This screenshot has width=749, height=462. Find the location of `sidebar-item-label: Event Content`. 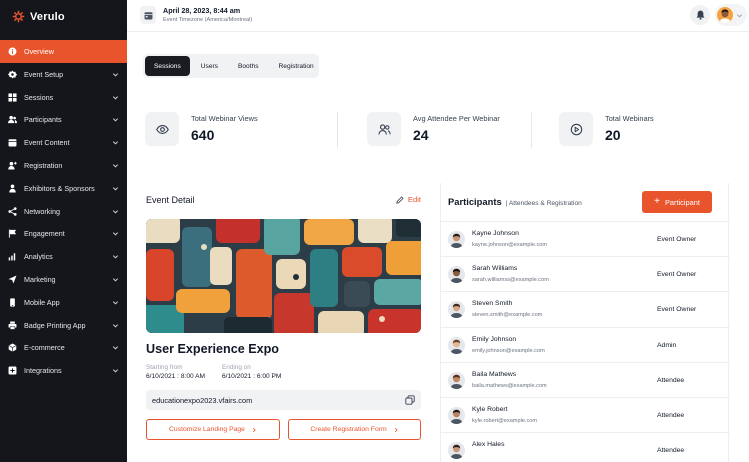

sidebar-item-label: Event Content is located at coordinates (47, 143).